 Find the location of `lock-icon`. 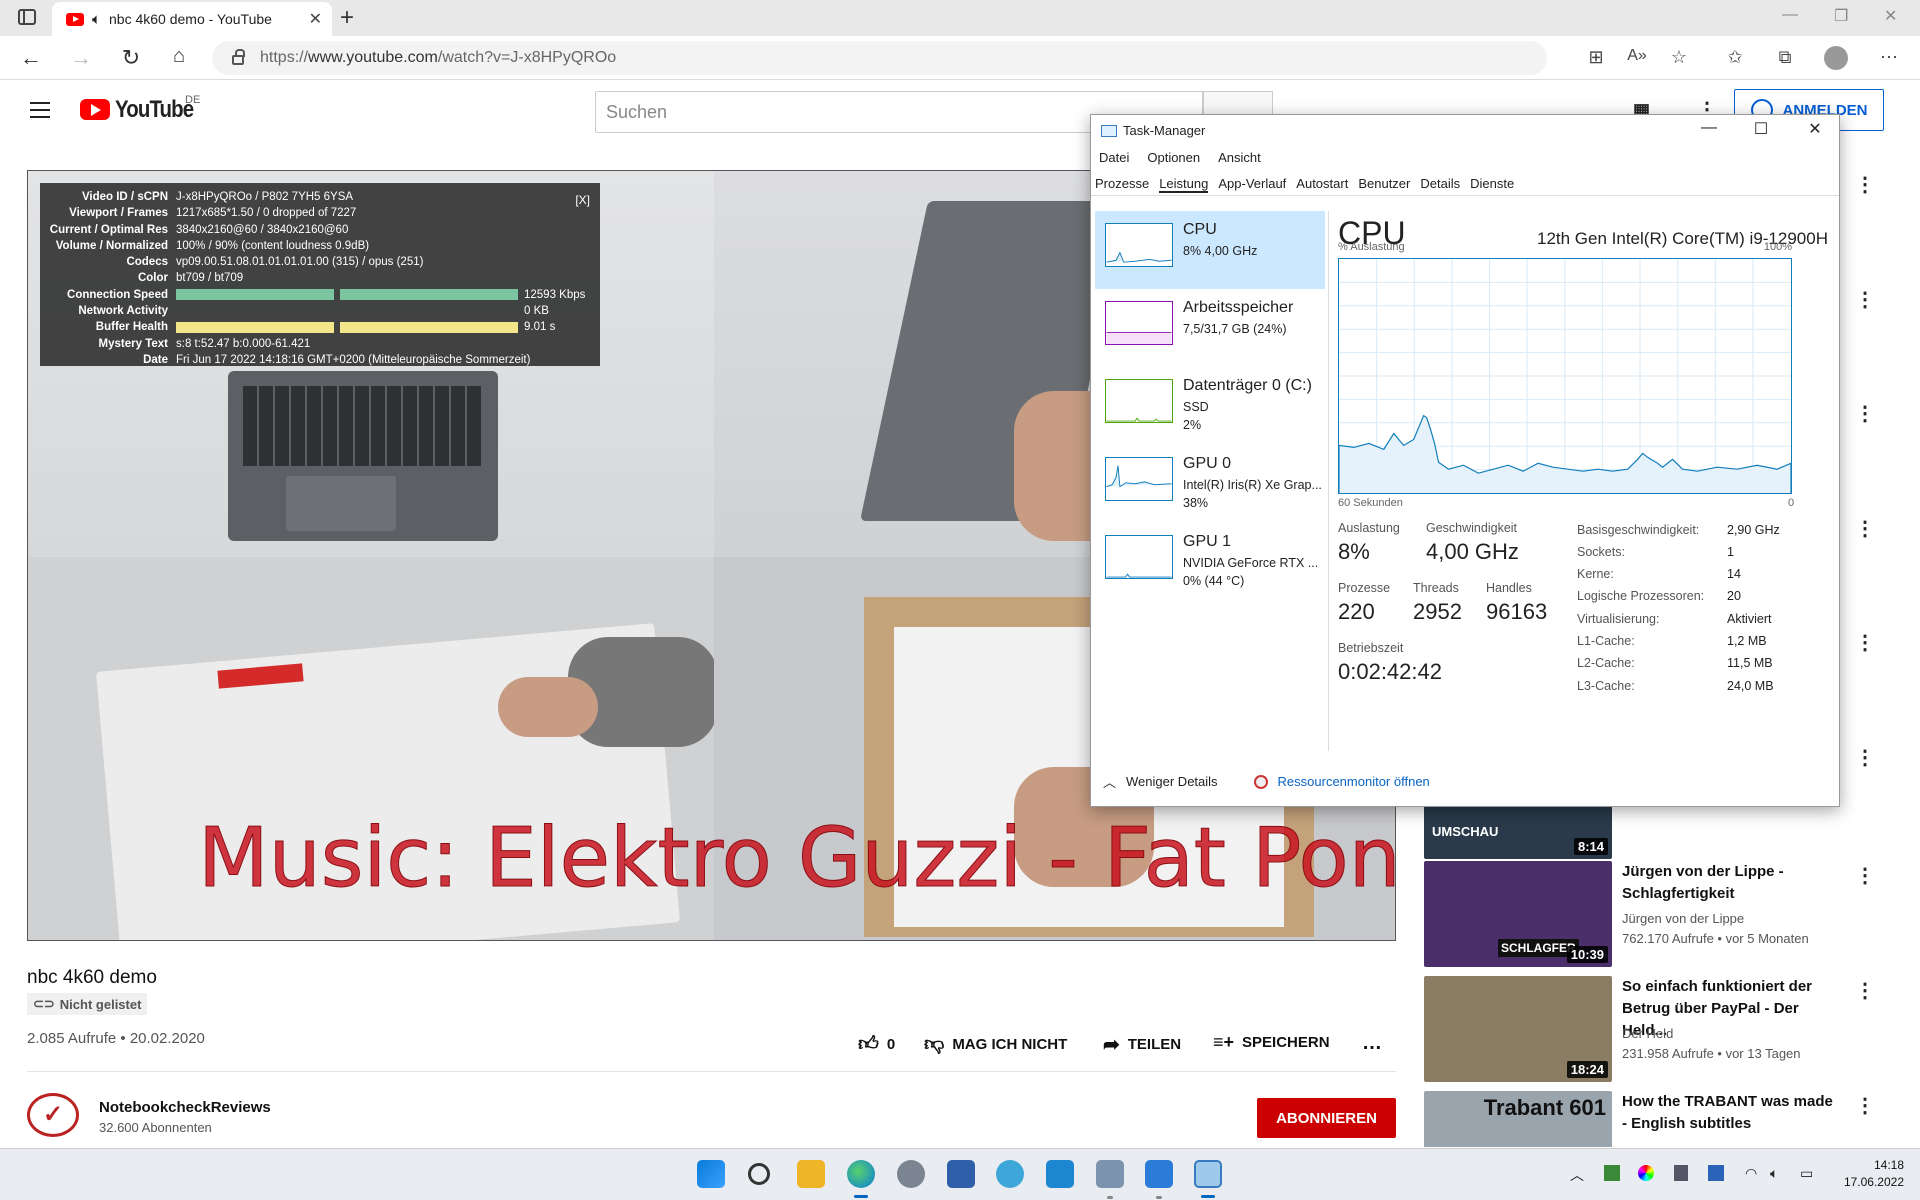

lock-icon is located at coordinates (238, 57).